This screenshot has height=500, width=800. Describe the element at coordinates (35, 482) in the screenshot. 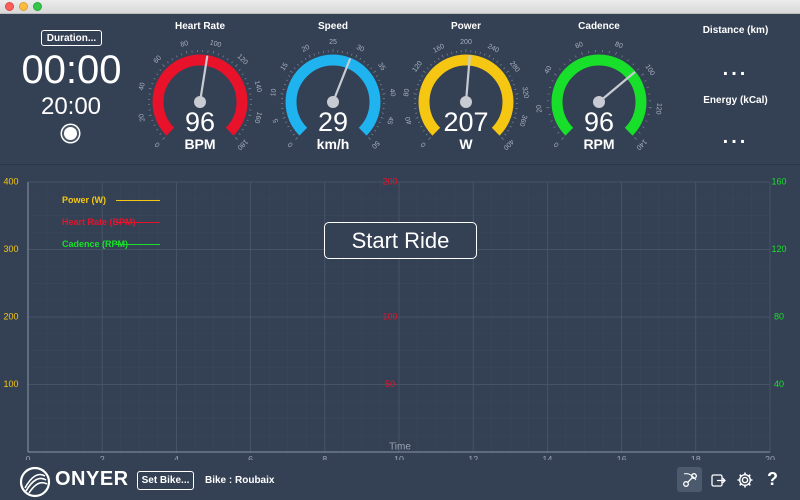

I see `onyer-logo-icon` at that location.